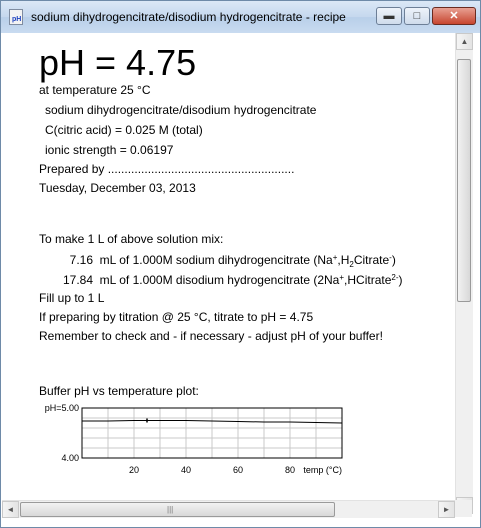  I want to click on scroll-up-arrow-icon: ▲, so click(464, 41).